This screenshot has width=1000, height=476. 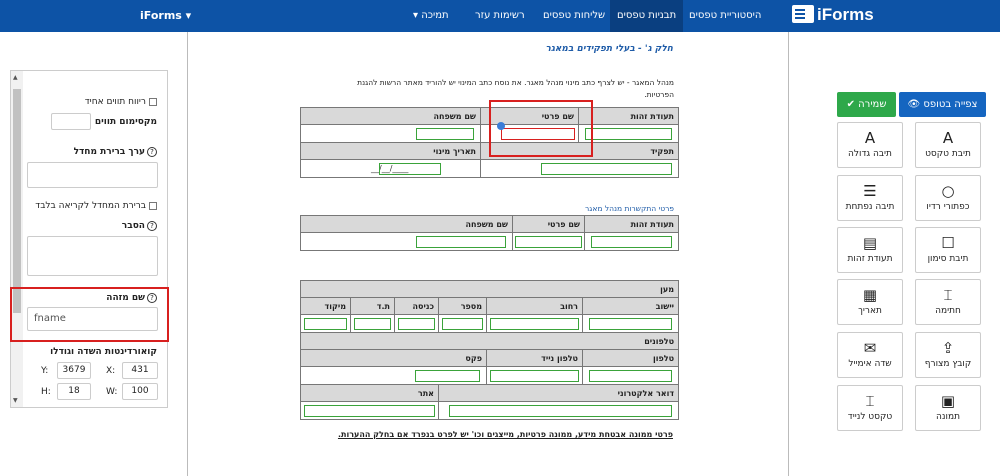 What do you see at coordinates (833, 15) in the screenshot?
I see `brand-logo: iForms` at bounding box center [833, 15].